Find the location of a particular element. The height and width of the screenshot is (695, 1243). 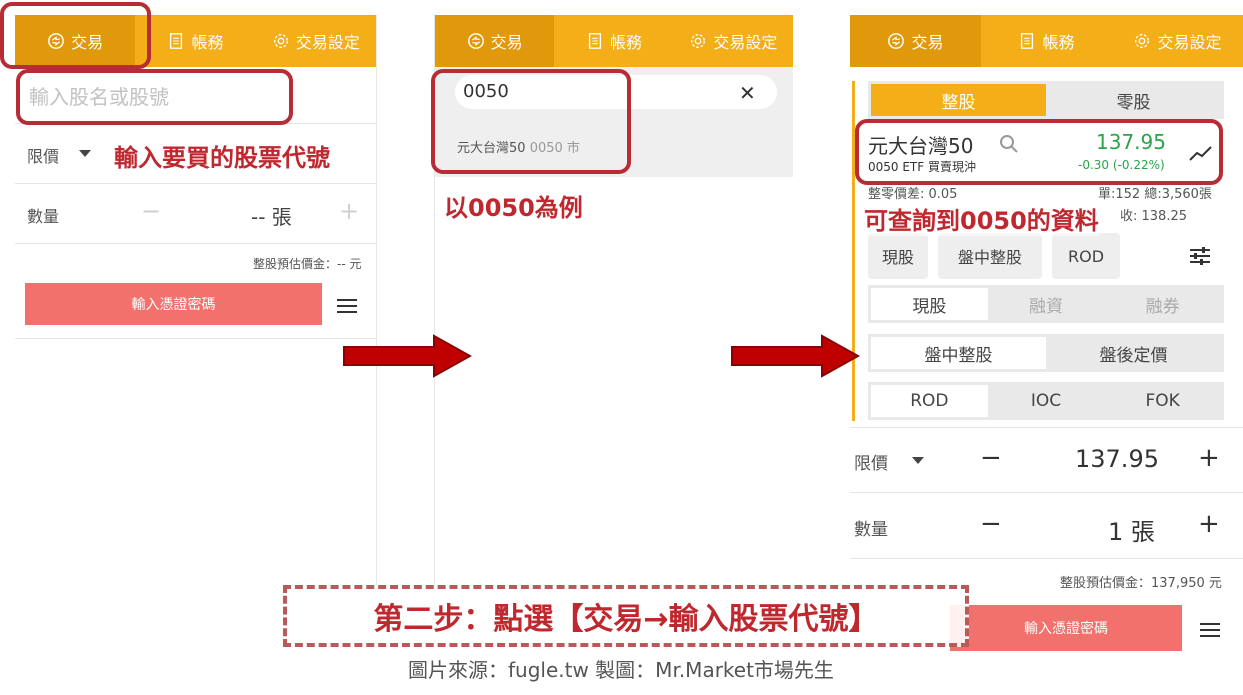

pill-session: 盤中整股 is located at coordinates (990, 256).